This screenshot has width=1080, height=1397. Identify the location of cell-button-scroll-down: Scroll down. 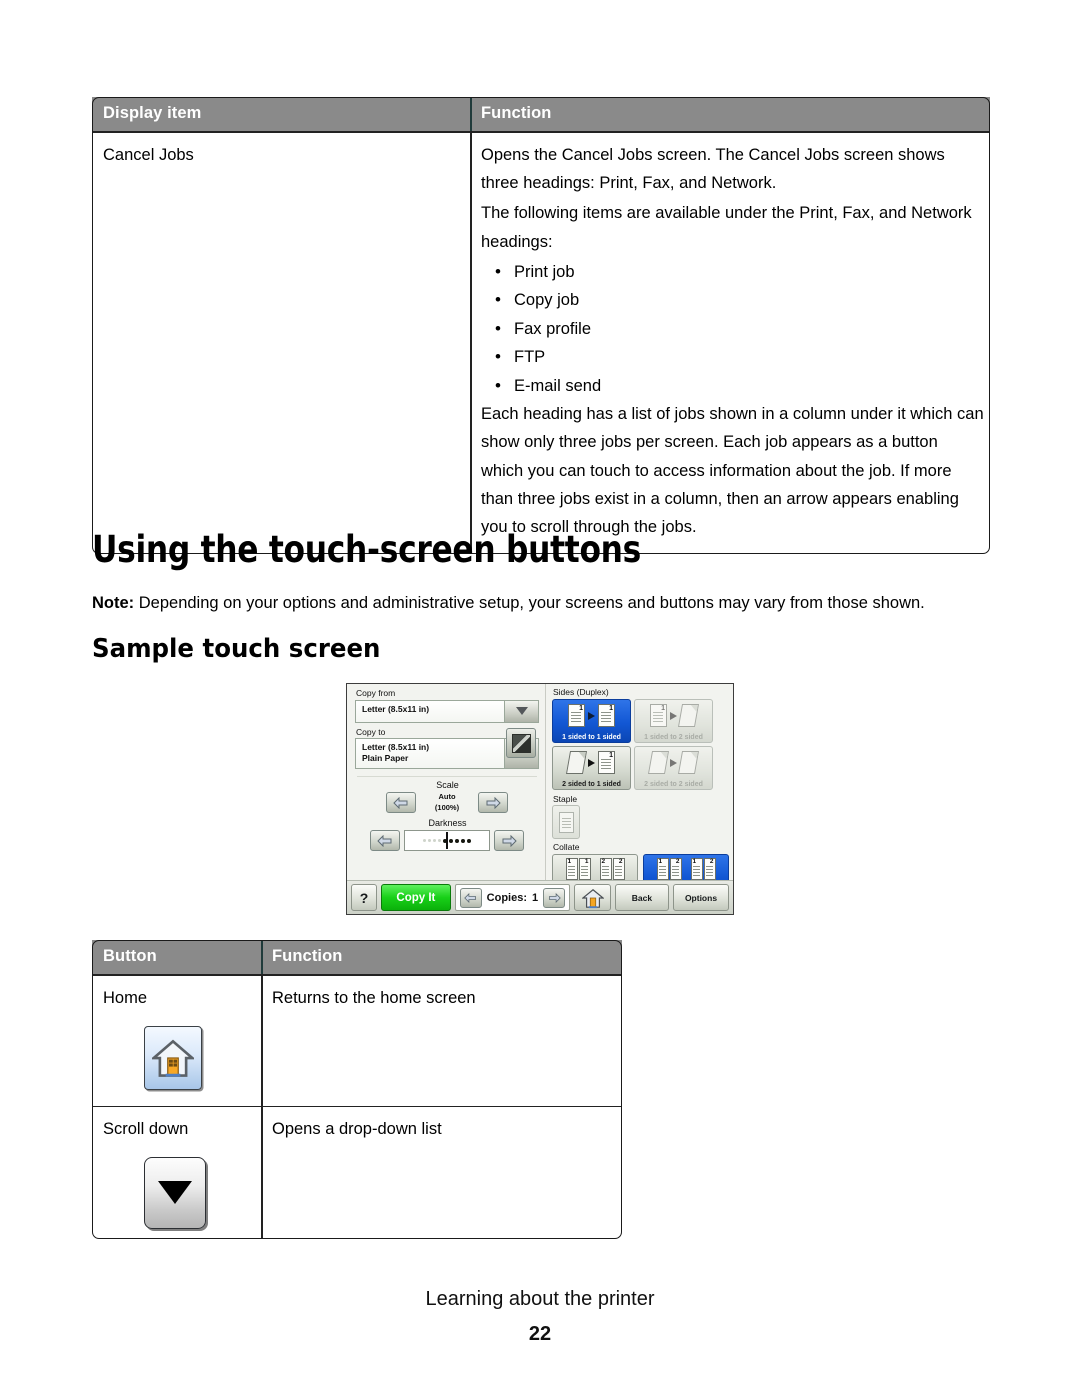
(176, 1173).